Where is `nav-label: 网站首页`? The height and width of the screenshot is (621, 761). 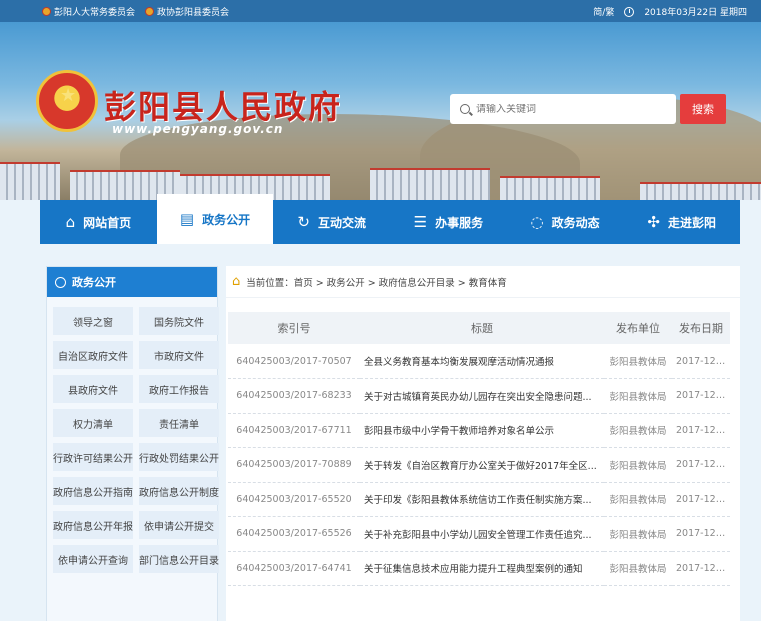
nav-label: 网站首页 is located at coordinates (107, 222).